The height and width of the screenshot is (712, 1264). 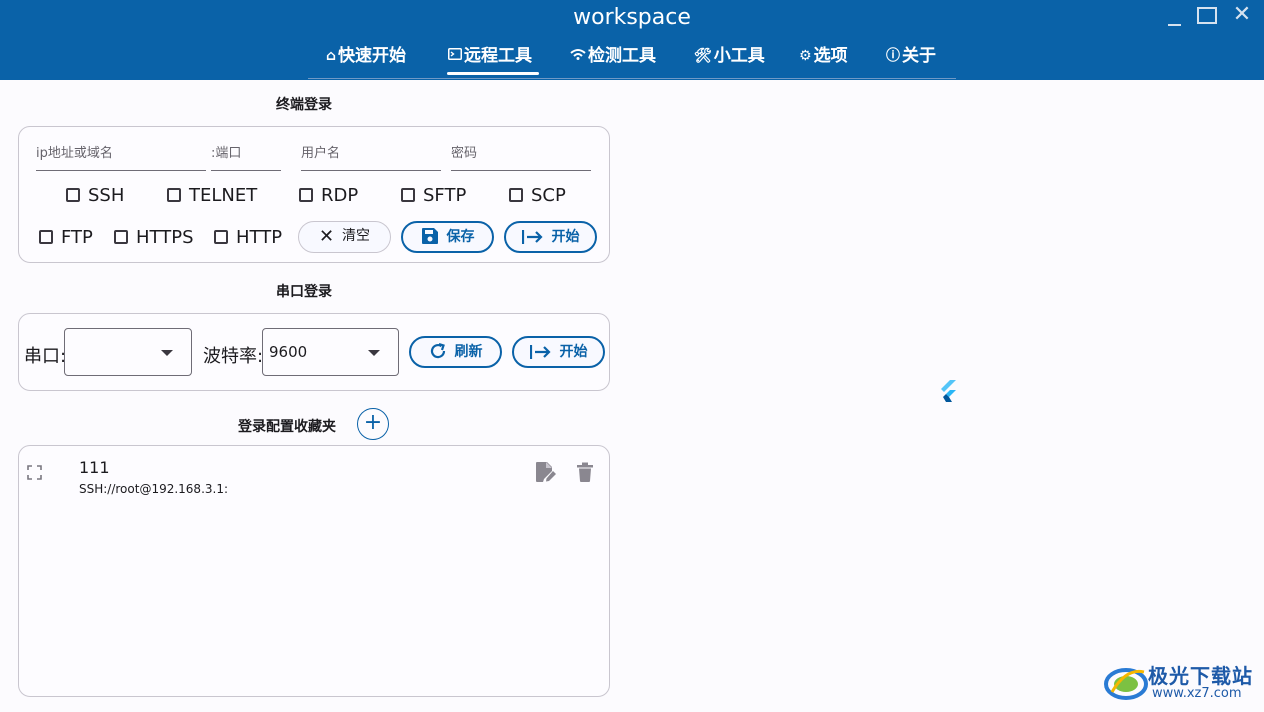 I want to click on tab-label: 选项, so click(x=830, y=56).